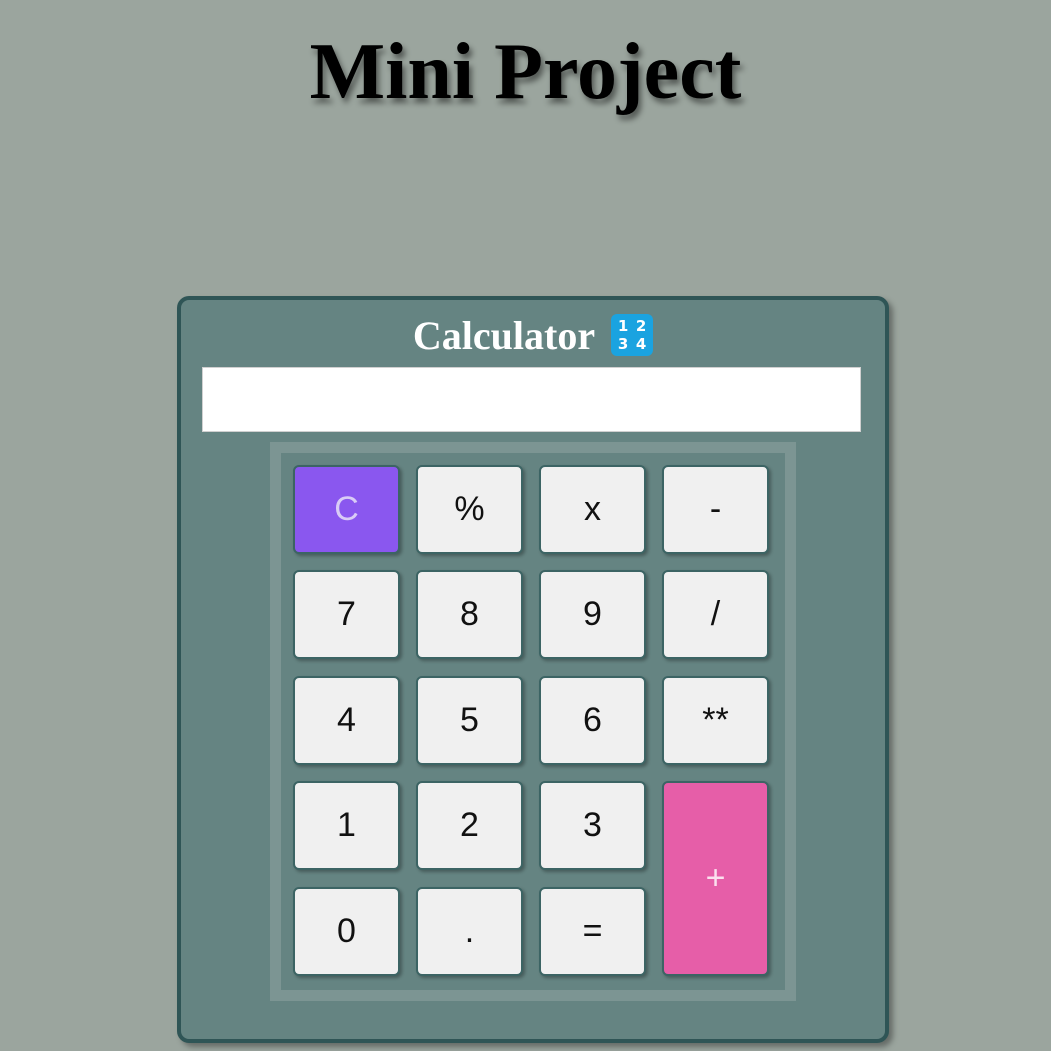 This screenshot has height=1051, width=1051. I want to click on digit-2-button: 2, so click(469, 825).